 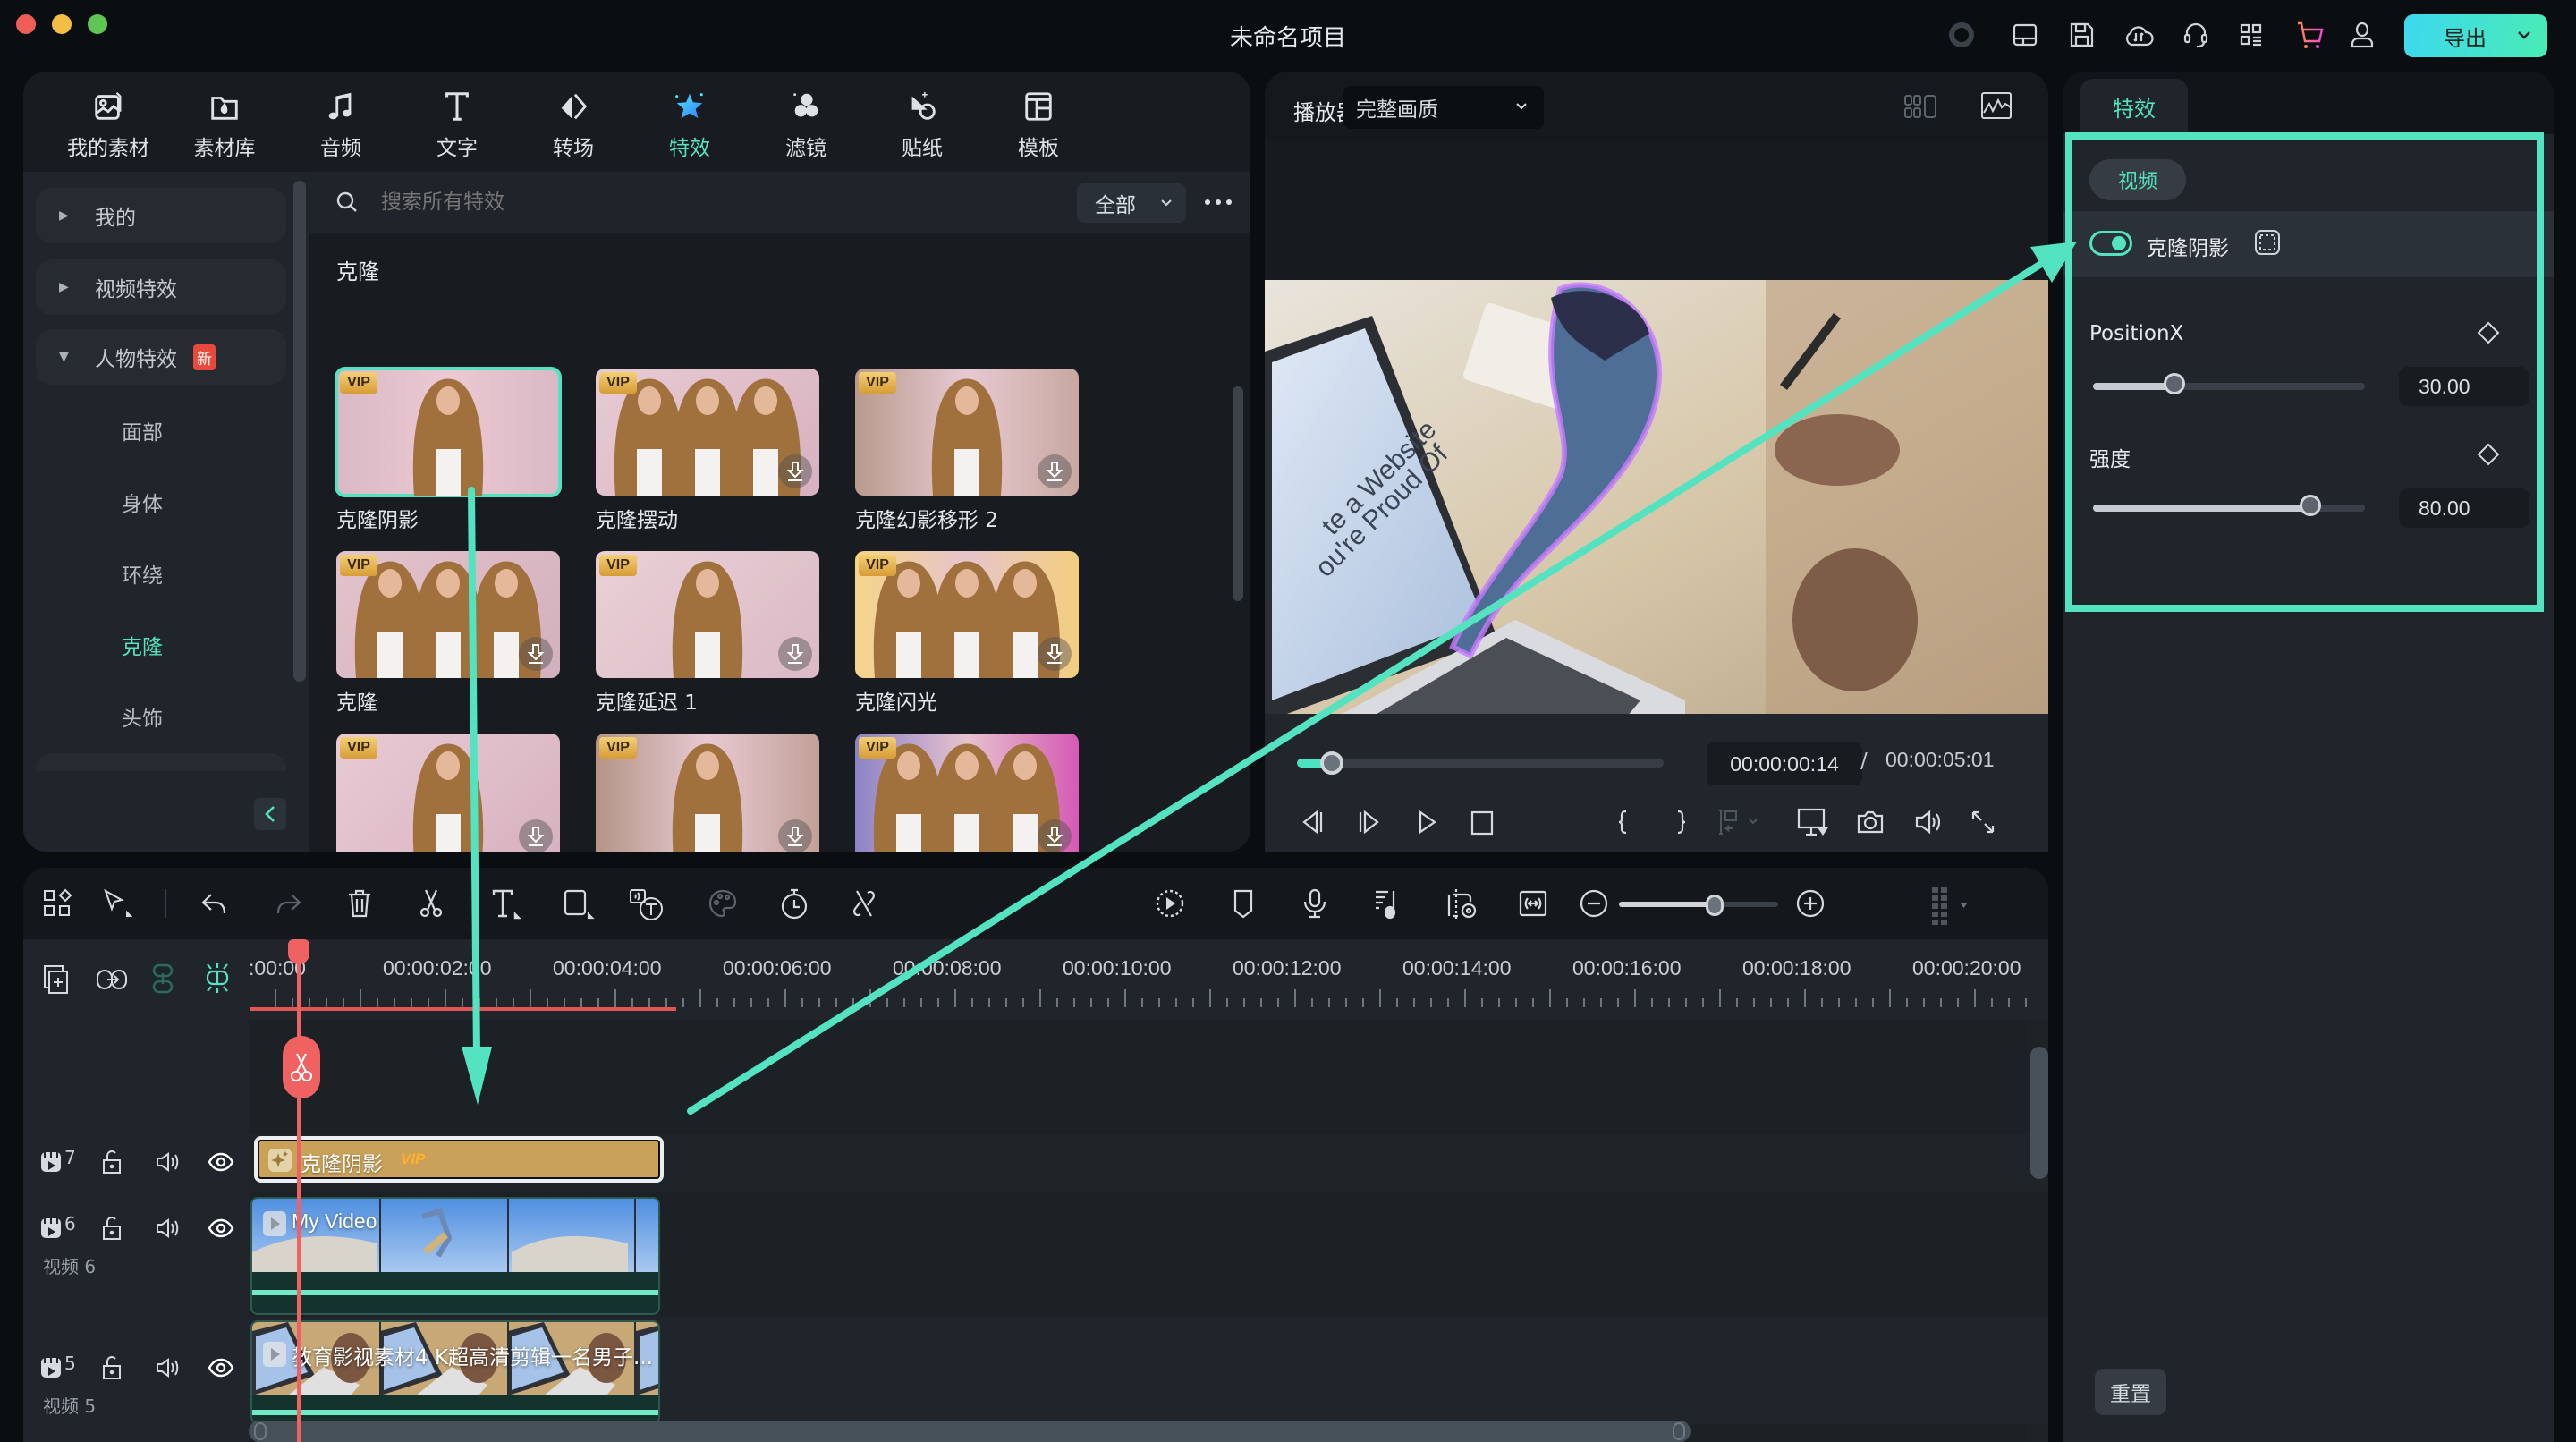 What do you see at coordinates (1386, 903) in the screenshot?
I see `beat-sync-icon` at bounding box center [1386, 903].